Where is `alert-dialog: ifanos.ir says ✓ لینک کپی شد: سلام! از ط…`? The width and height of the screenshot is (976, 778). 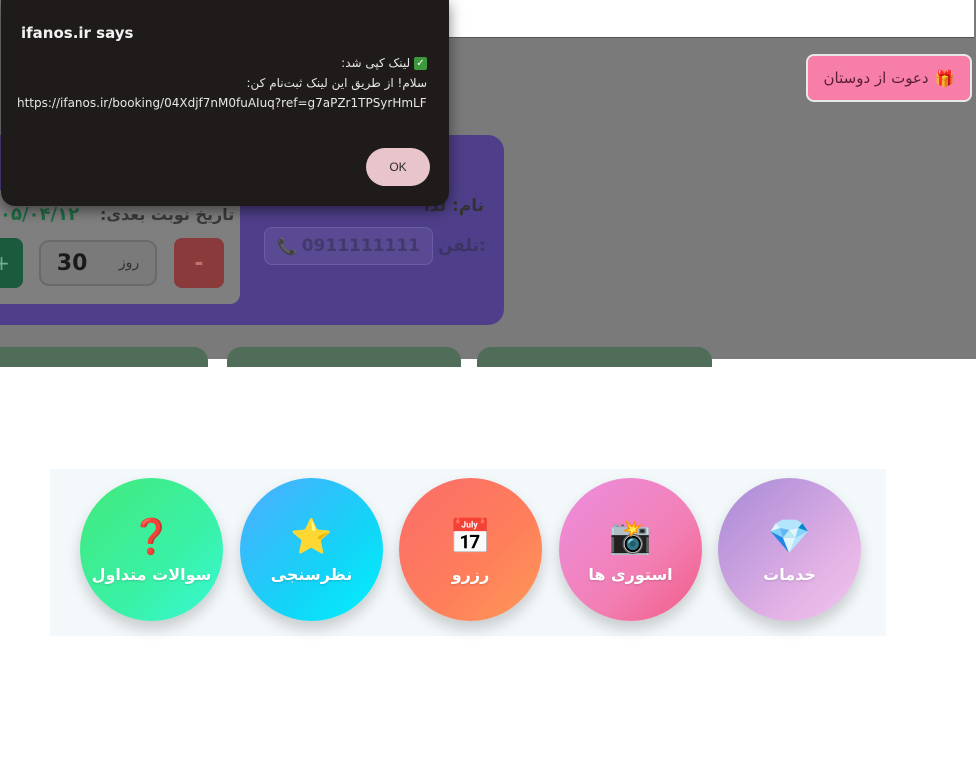
alert-dialog: ifanos.ir says ✓ لینک کپی شد: سلام! از ط… is located at coordinates (225, 103).